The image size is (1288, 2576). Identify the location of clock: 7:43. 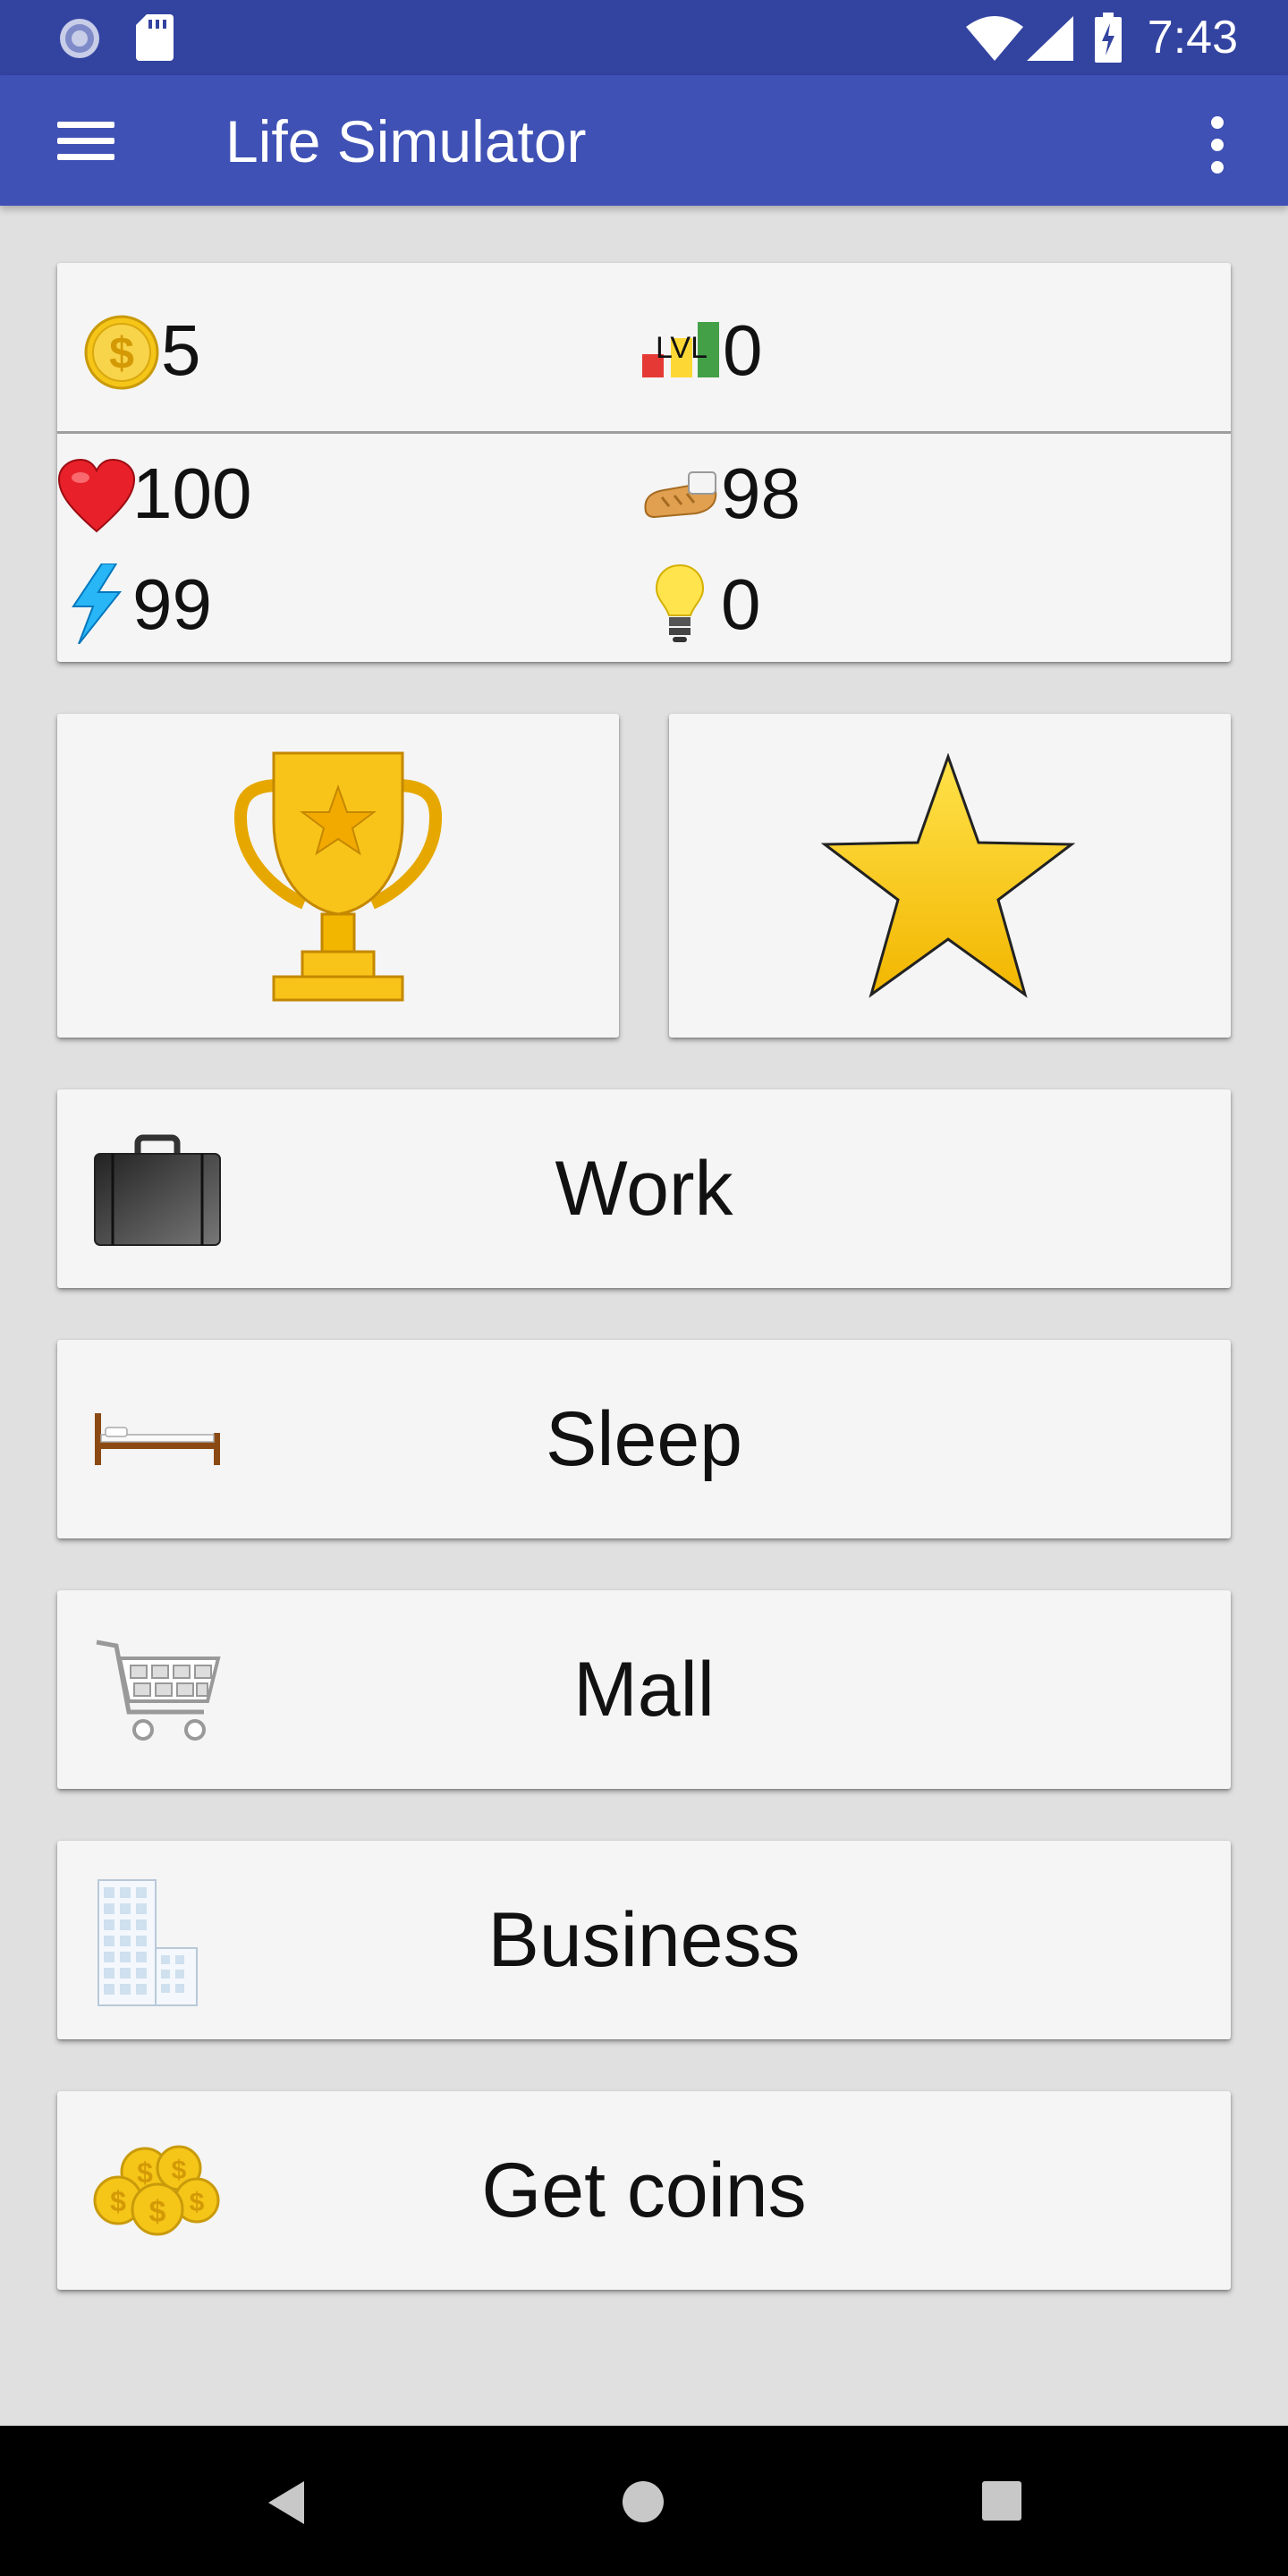
(1192, 38).